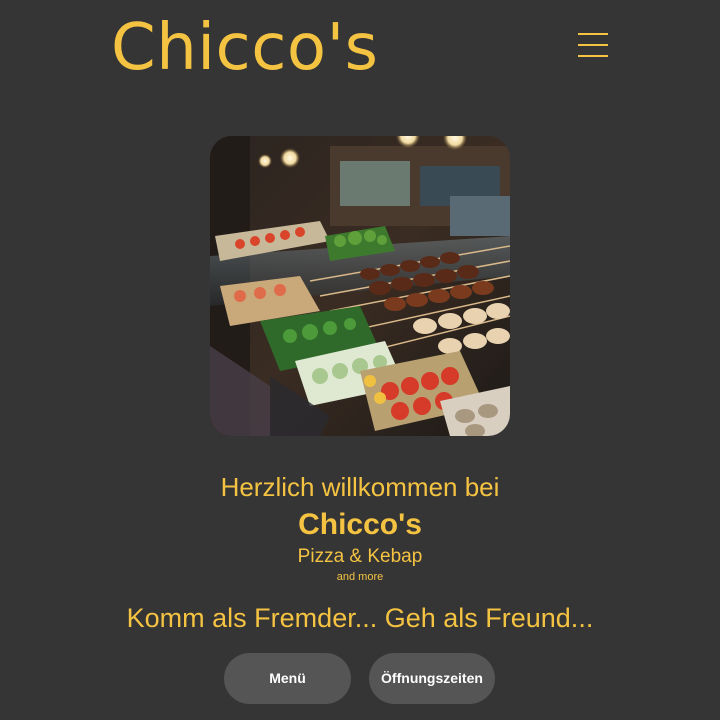 The height and width of the screenshot is (720, 720). I want to click on site-logo: Chicco's, so click(245, 48).